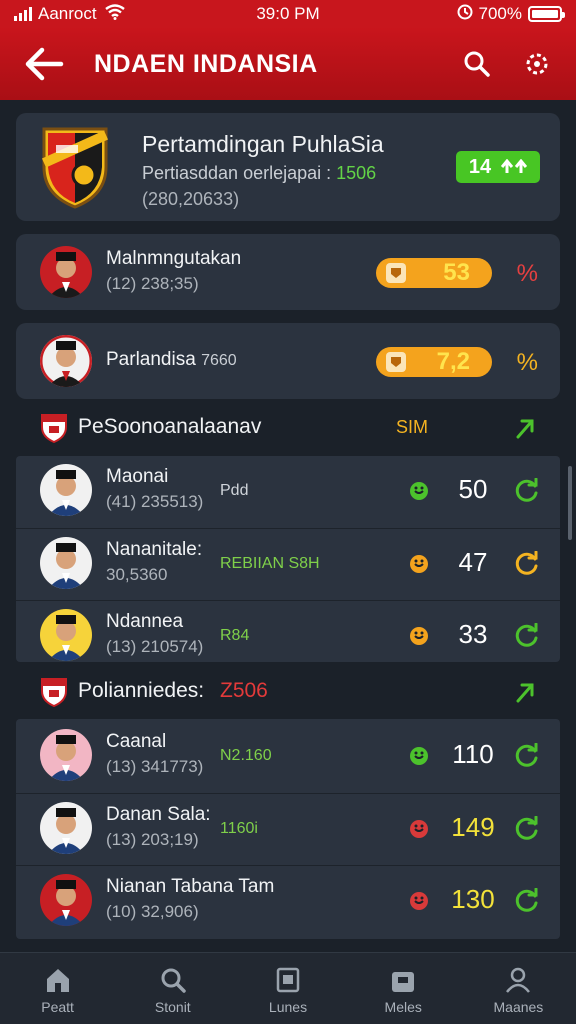 The height and width of the screenshot is (1024, 576). I want to click on player-meta: (12) 238;35), so click(152, 283).